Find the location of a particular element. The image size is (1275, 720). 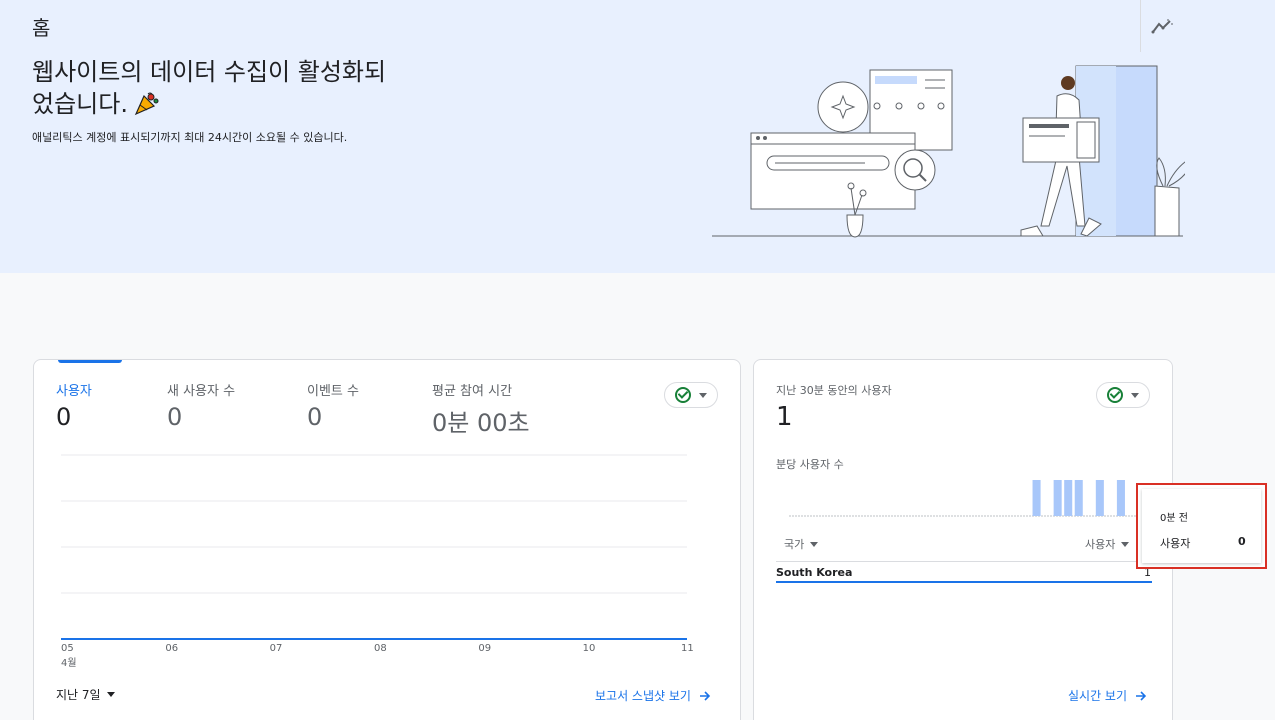

table-row-country: South Korea is located at coordinates (814, 572).